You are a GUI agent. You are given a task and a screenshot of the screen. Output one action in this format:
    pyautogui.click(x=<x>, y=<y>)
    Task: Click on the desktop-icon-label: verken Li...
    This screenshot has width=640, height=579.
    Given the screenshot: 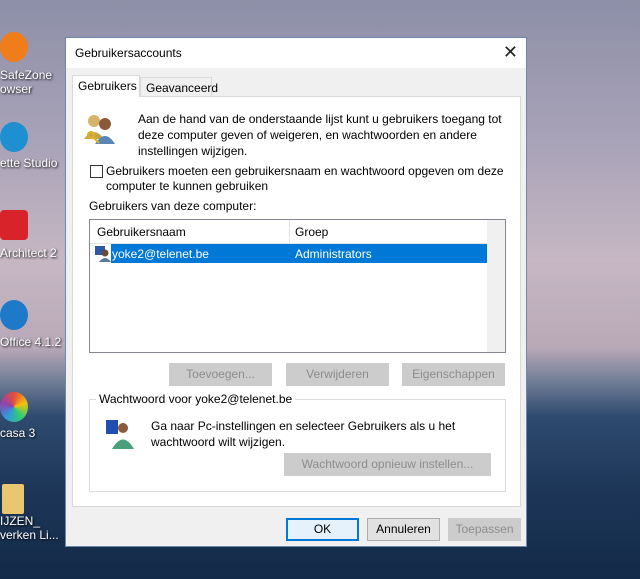 What is the action you would take?
    pyautogui.click(x=29, y=535)
    